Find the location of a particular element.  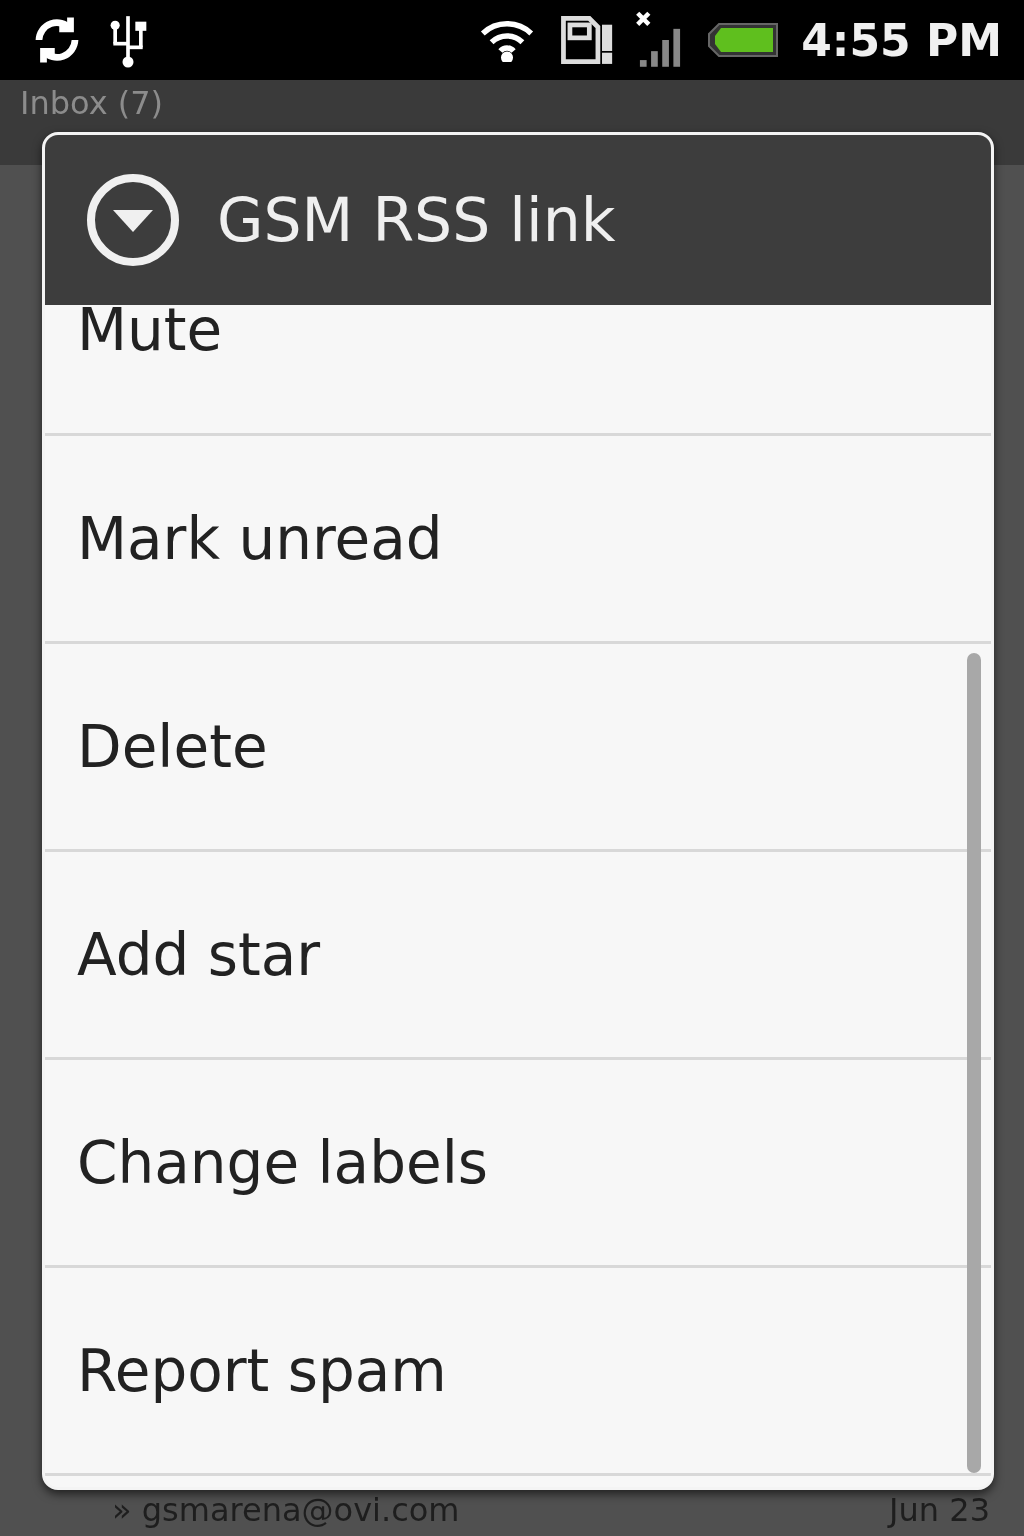

dropdown-circle-icon is located at coordinates (133, 220).